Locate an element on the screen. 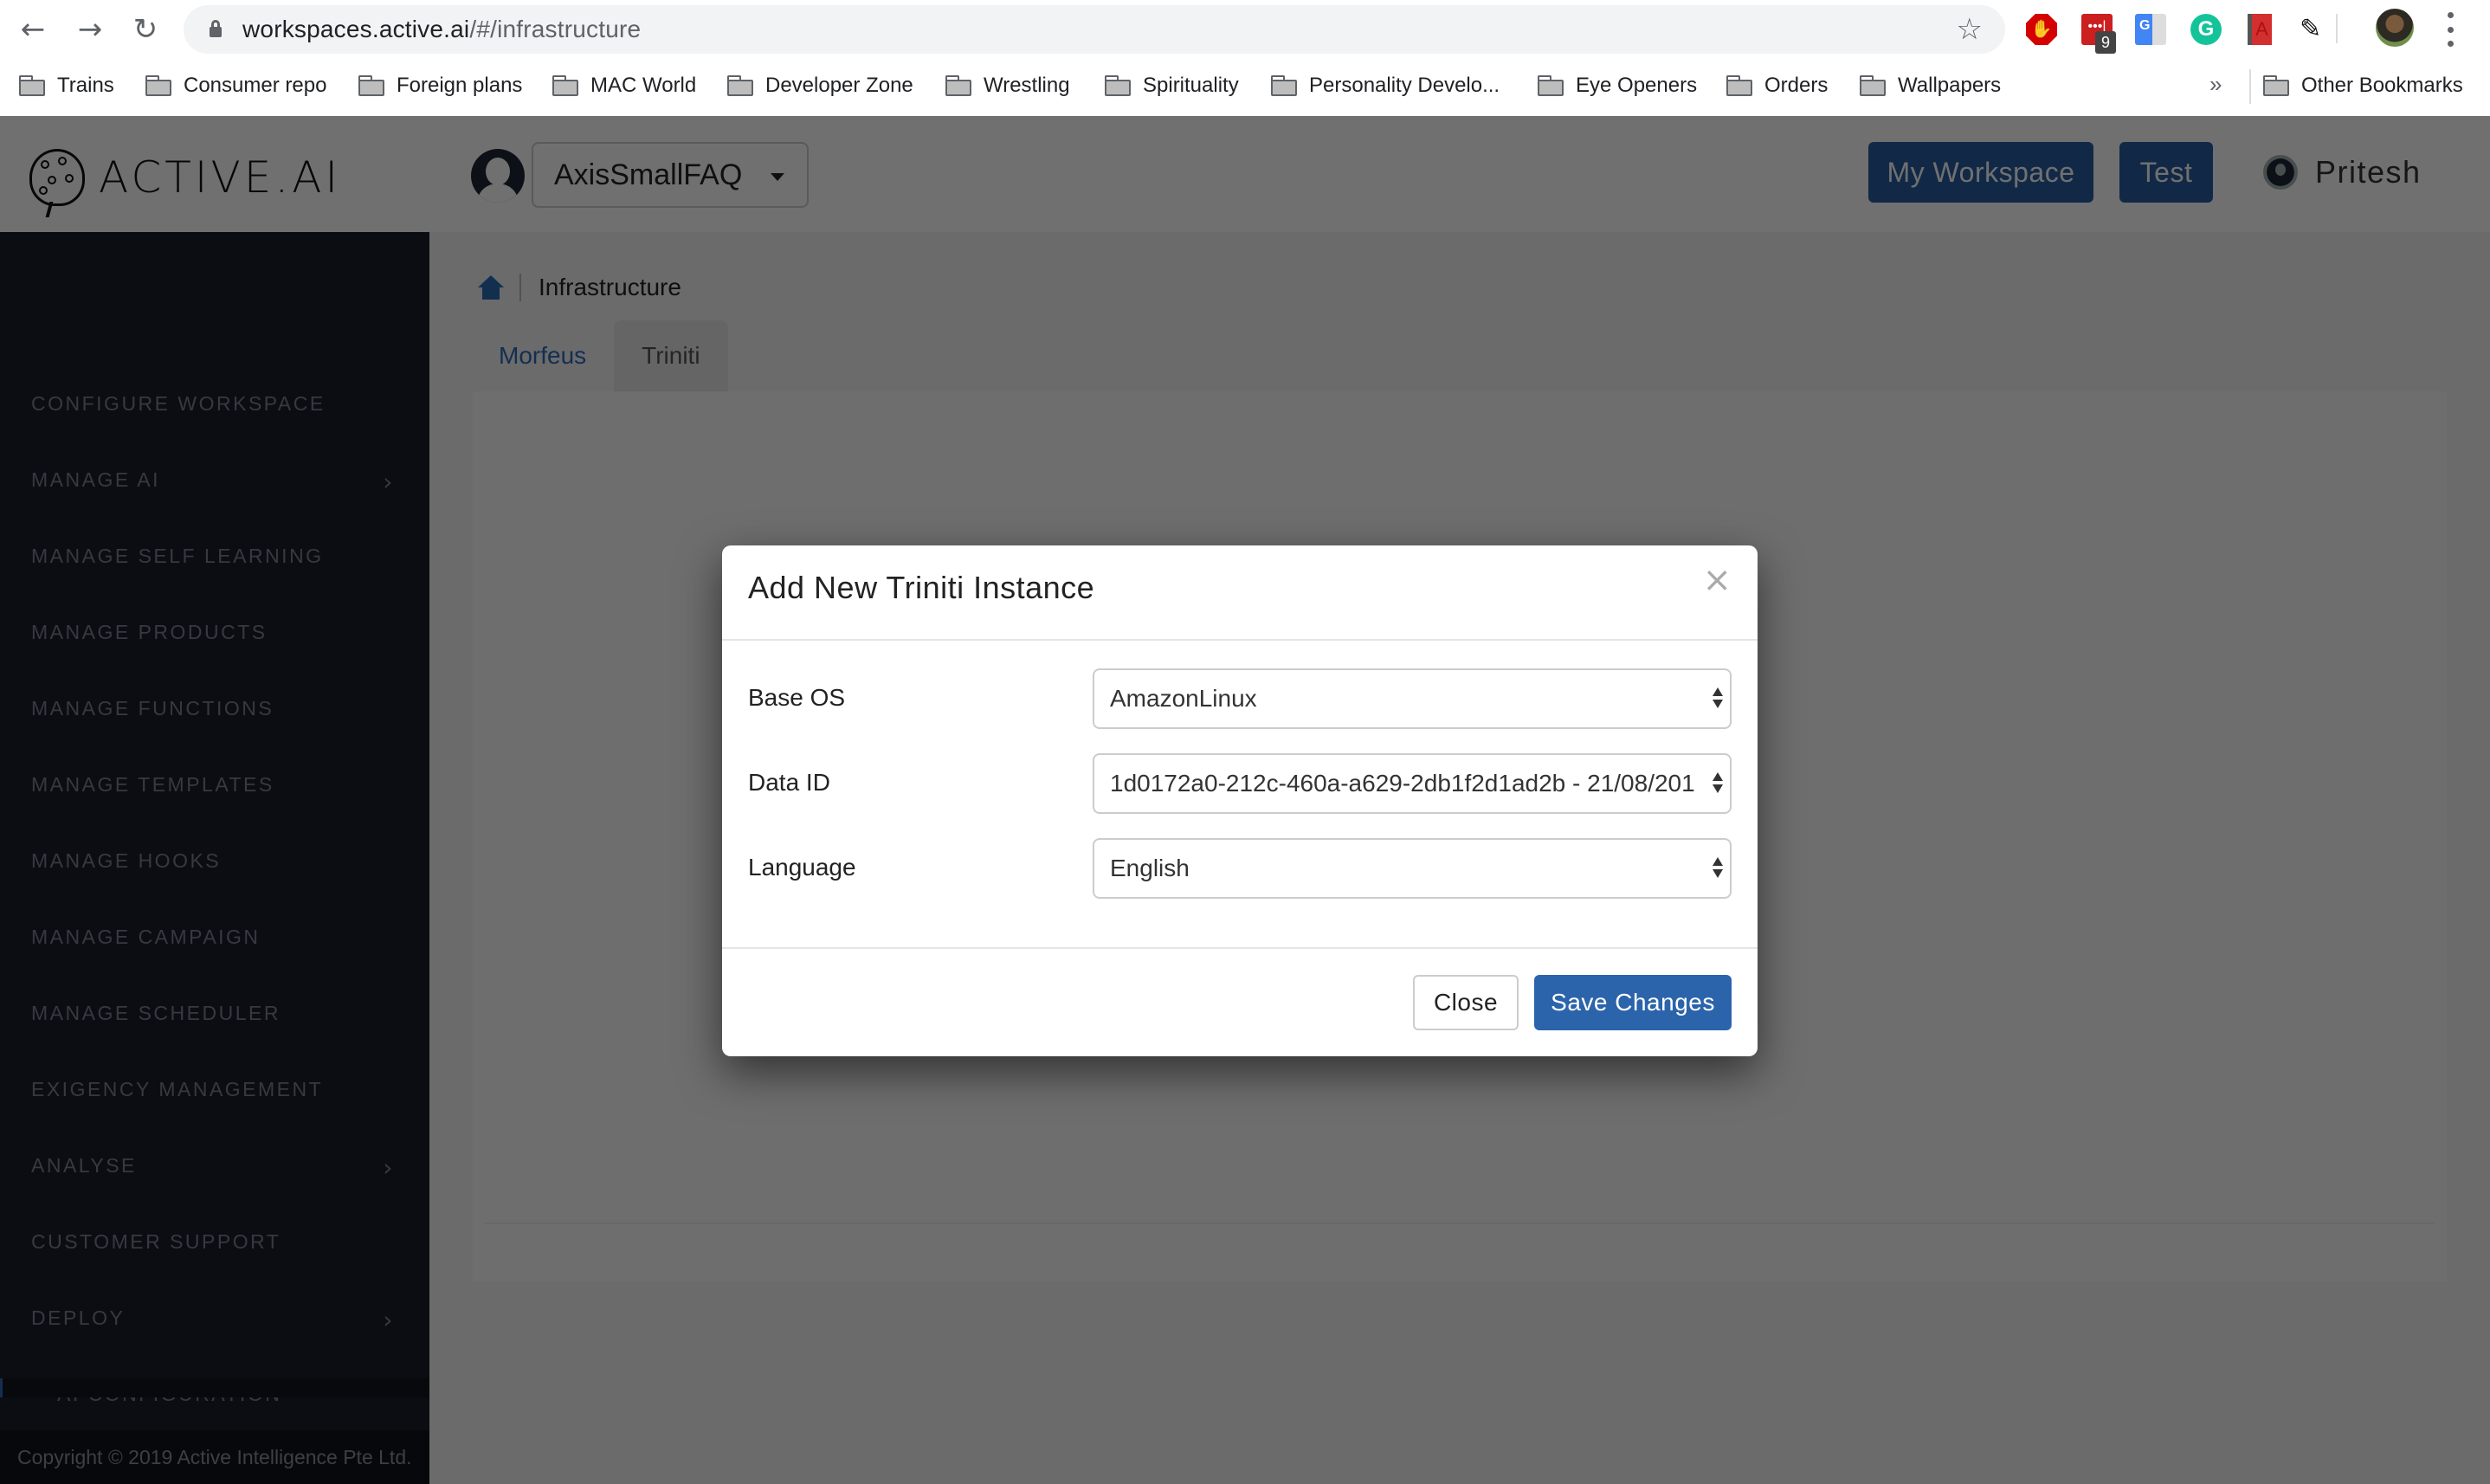 This screenshot has height=1484, width=2490. bookmark-folder: MAC World is located at coordinates (624, 85).